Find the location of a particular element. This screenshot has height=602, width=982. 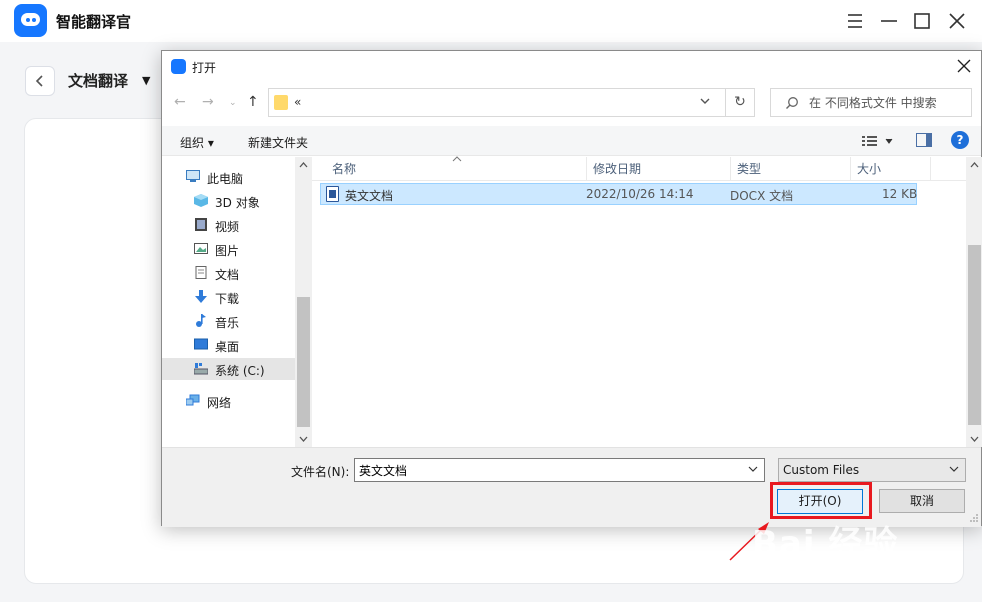

app-title: 智能翻译官 is located at coordinates (94, 22).